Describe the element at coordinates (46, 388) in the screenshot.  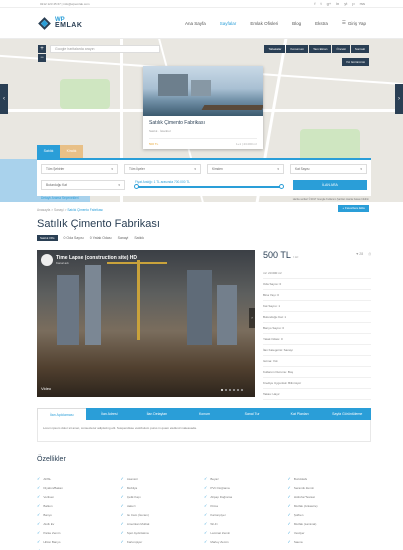
I see `video-label: Video` at that location.